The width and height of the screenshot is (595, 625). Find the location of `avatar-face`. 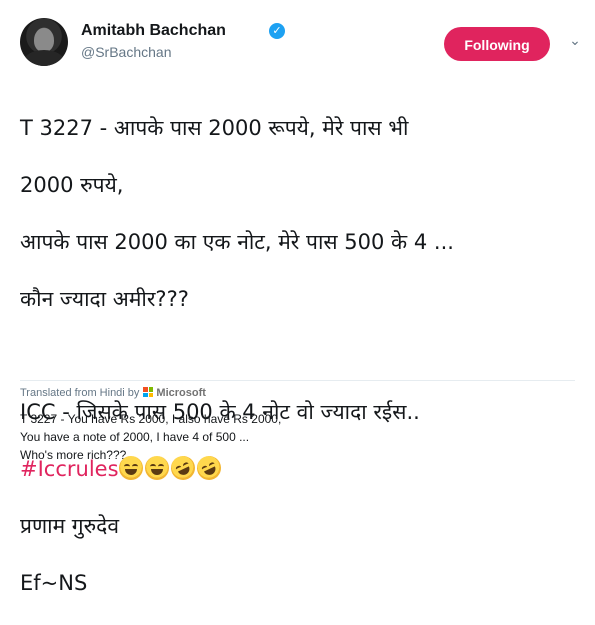

avatar-face is located at coordinates (44, 40).